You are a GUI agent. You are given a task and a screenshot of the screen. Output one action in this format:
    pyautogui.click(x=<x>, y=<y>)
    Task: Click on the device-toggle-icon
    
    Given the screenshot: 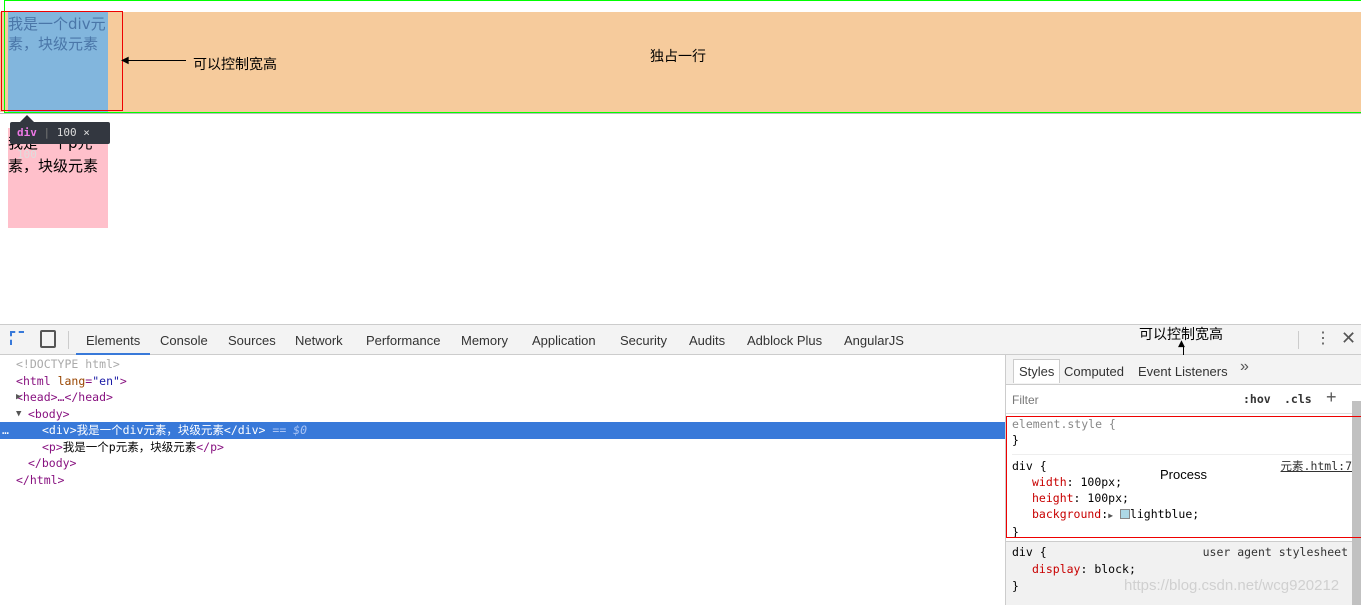 What is the action you would take?
    pyautogui.click(x=48, y=339)
    